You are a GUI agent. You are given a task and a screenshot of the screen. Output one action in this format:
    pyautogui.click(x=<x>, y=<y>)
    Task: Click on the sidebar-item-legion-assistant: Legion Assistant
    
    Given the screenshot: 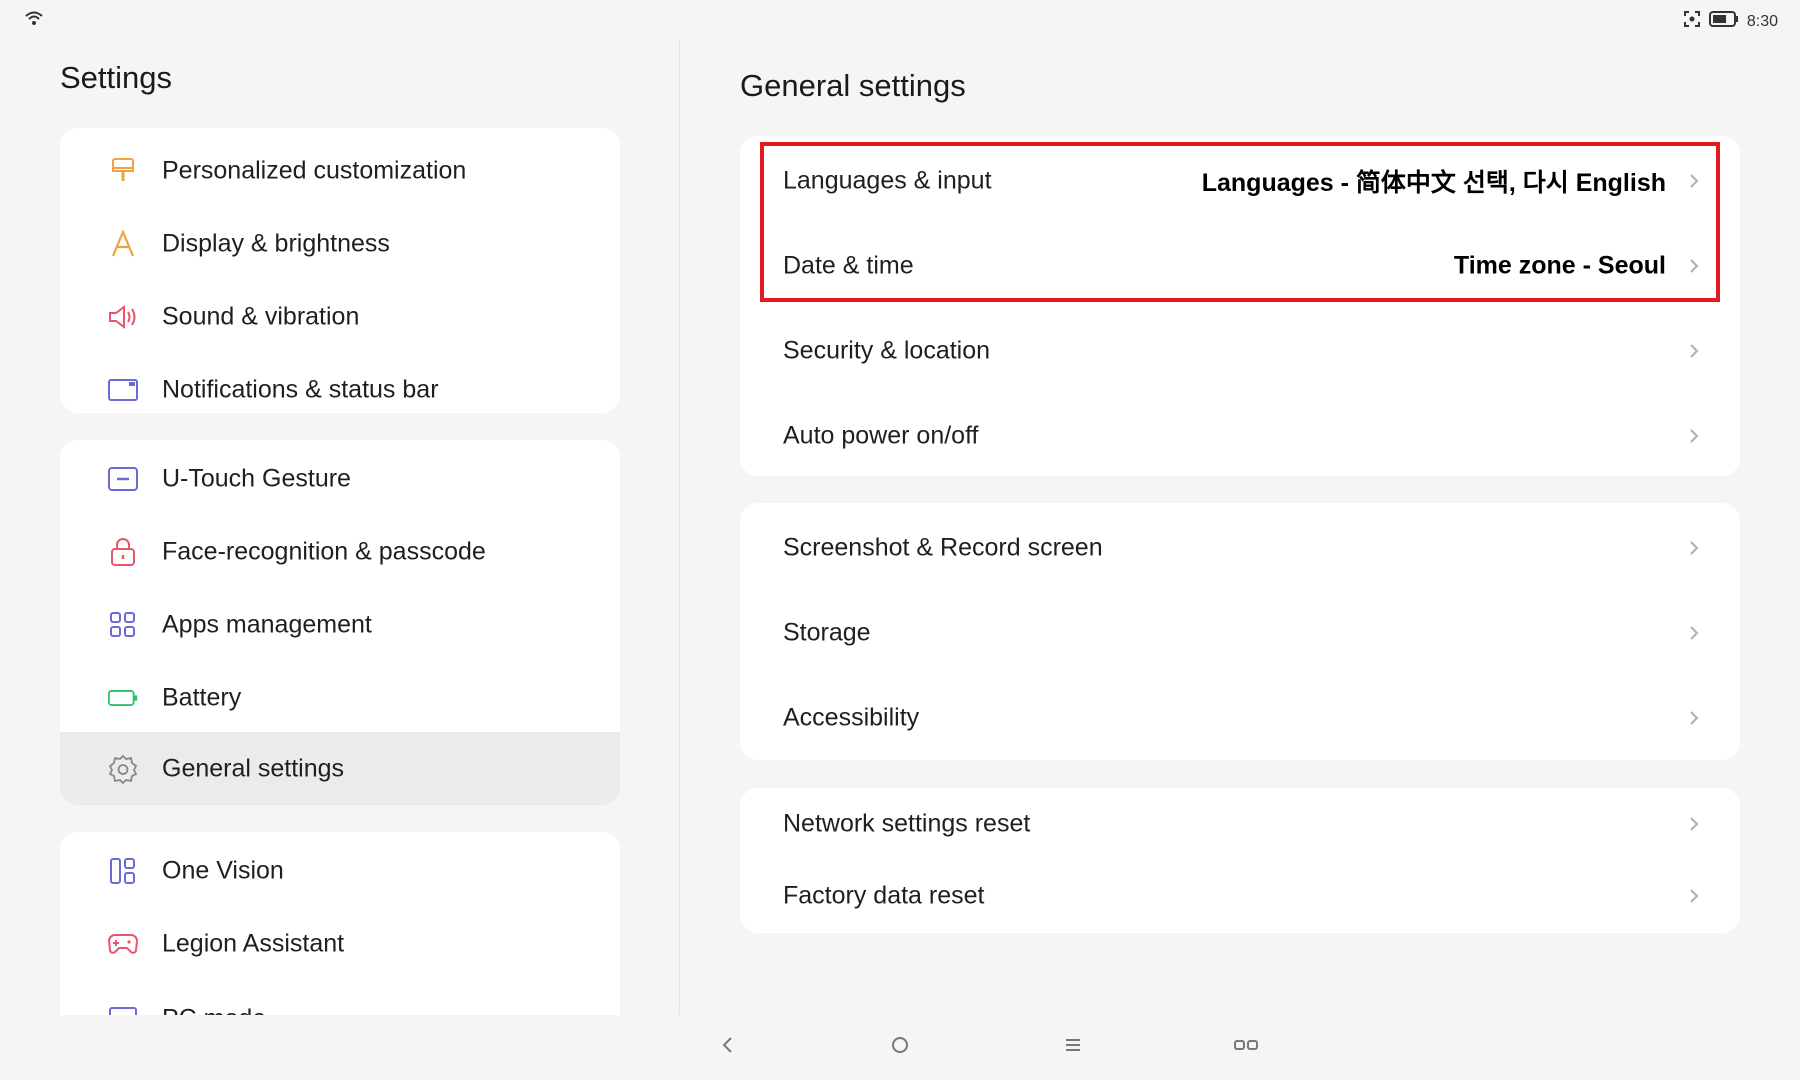 What is the action you would take?
    pyautogui.click(x=340, y=943)
    